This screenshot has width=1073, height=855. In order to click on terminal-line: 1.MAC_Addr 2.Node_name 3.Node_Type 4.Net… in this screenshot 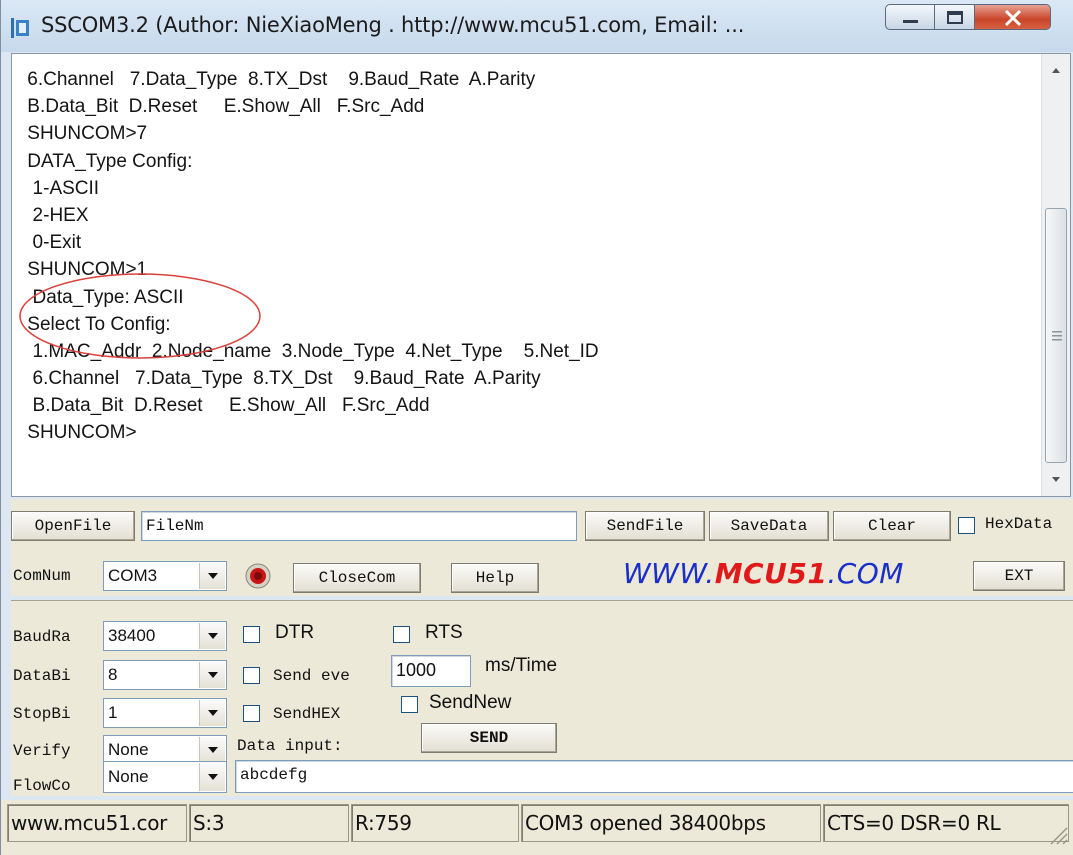, I will do `click(310, 351)`.